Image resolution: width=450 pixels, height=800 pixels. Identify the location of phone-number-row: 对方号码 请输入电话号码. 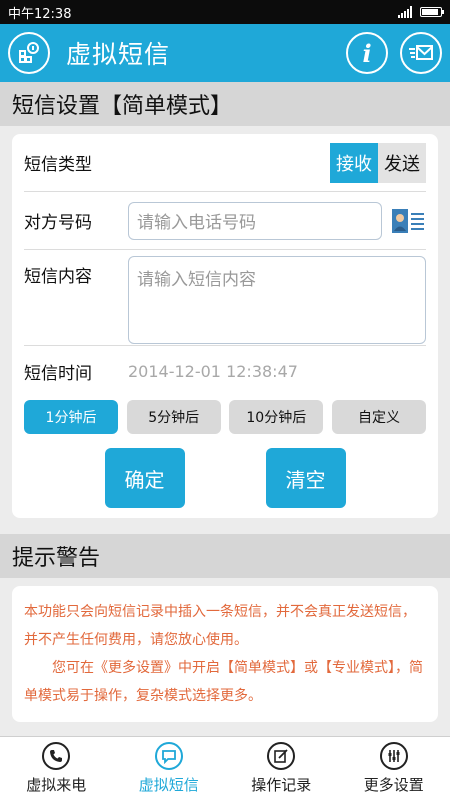
(225, 221).